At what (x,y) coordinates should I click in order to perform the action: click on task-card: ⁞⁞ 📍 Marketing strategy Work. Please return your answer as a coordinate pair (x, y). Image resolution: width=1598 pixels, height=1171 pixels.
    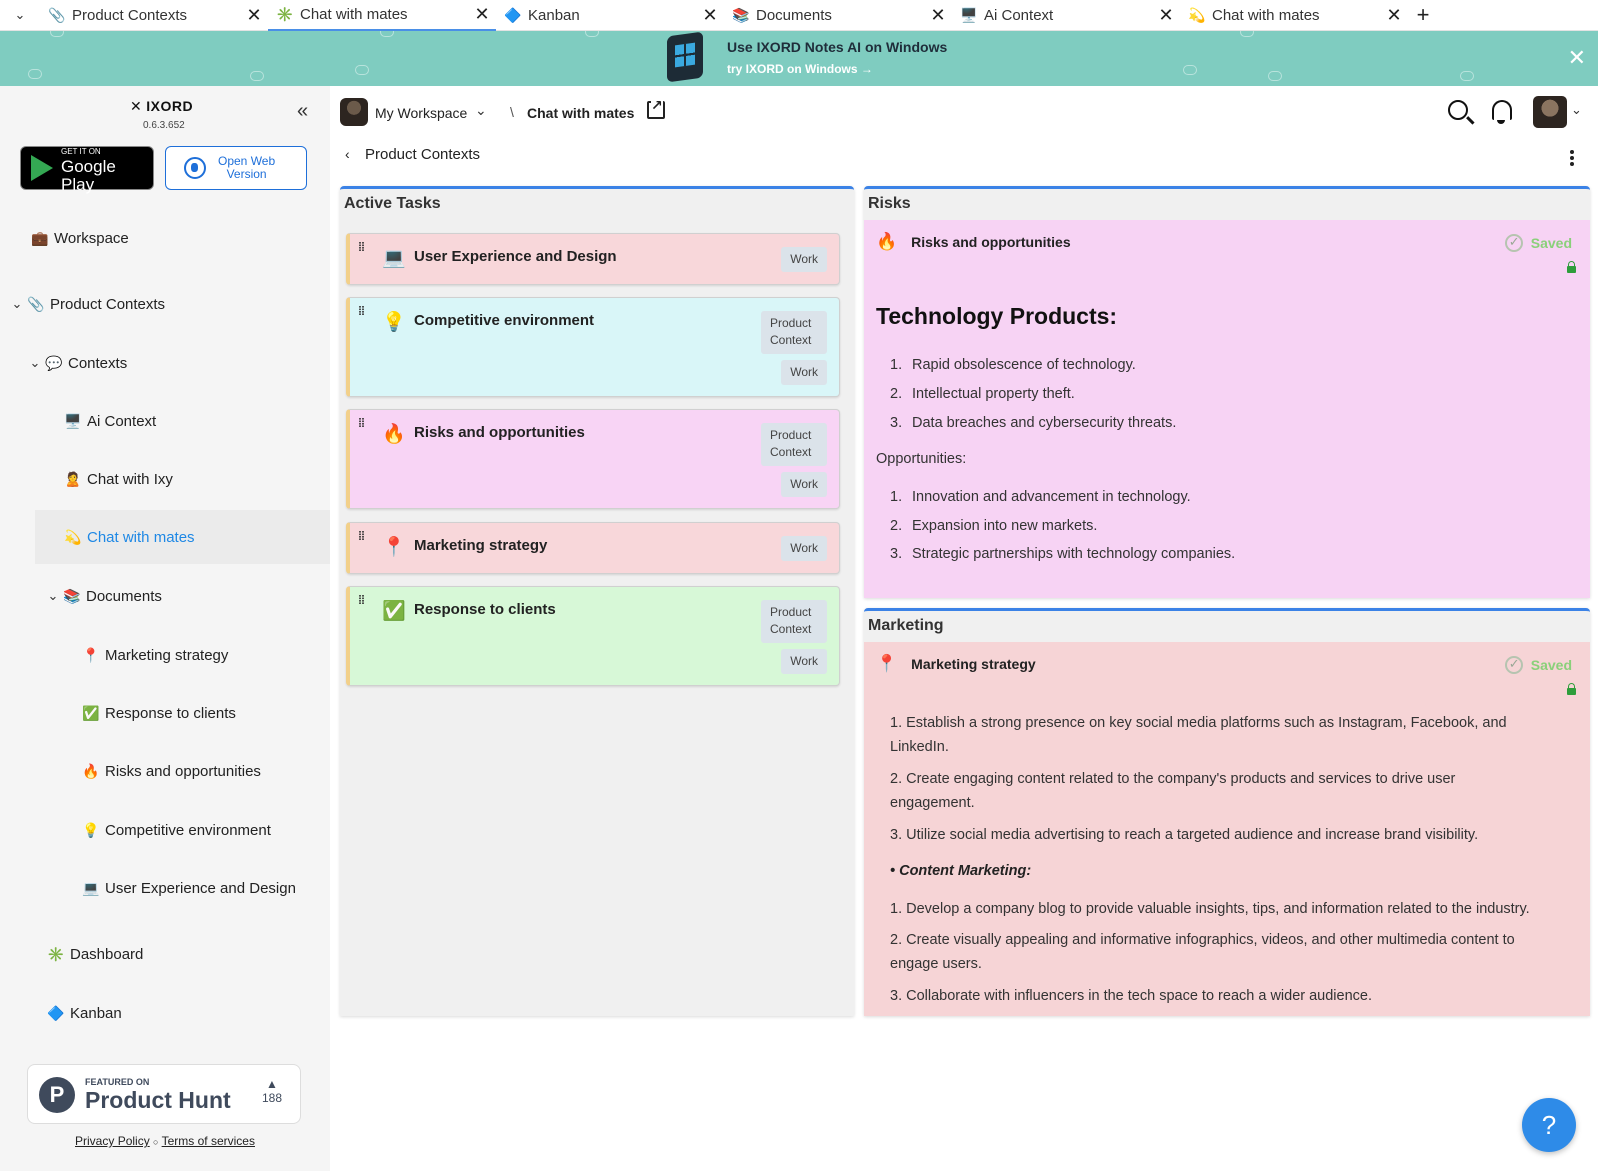
    Looking at the image, I should click on (593, 548).